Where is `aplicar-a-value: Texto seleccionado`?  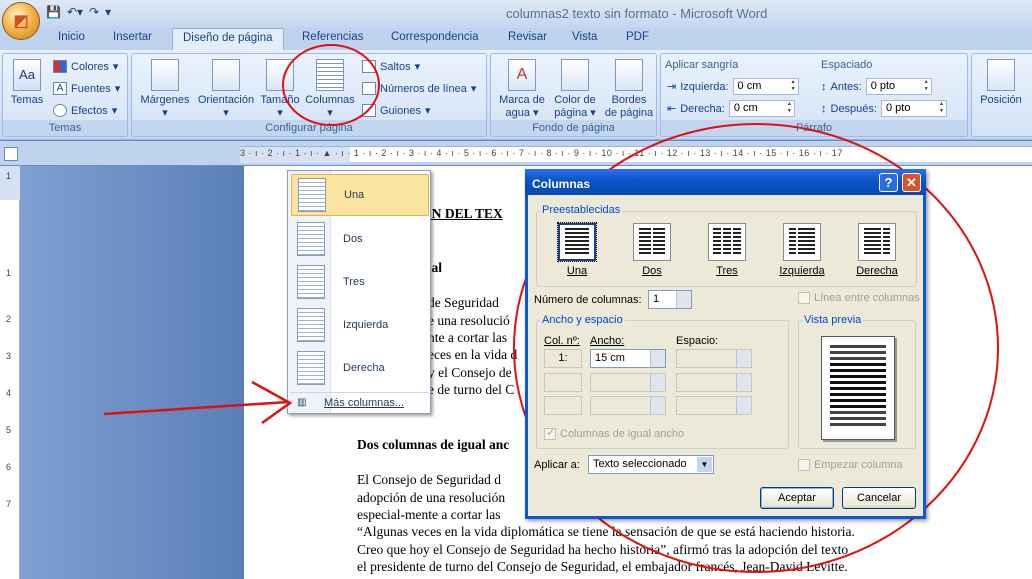
aplicar-a-value: Texto seleccionado is located at coordinates (640, 464).